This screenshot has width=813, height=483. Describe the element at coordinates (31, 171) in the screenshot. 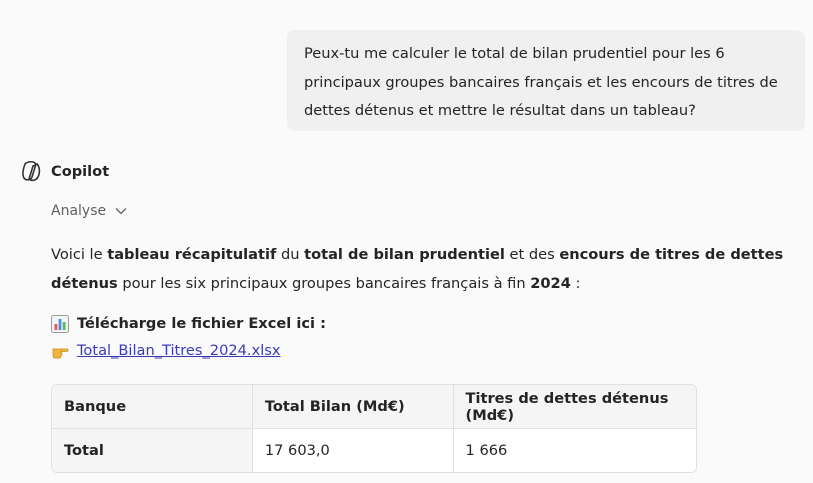

I see `copilot-logo-icon` at that location.